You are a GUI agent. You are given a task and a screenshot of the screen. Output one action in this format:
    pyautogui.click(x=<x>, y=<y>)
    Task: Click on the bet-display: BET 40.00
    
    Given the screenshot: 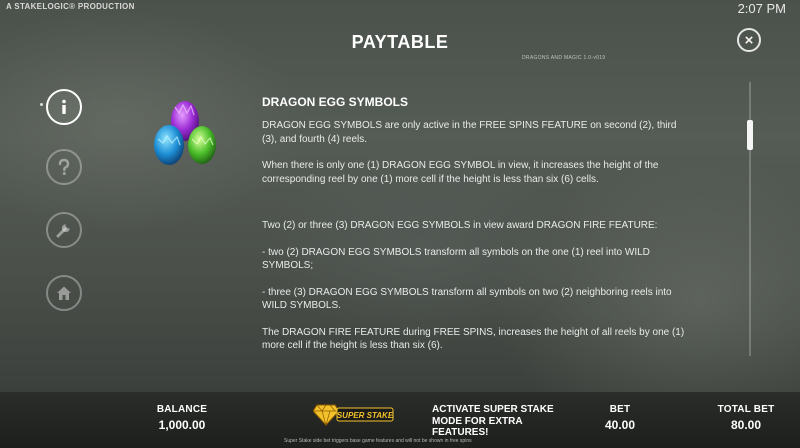 What is the action you would take?
    pyautogui.click(x=620, y=418)
    